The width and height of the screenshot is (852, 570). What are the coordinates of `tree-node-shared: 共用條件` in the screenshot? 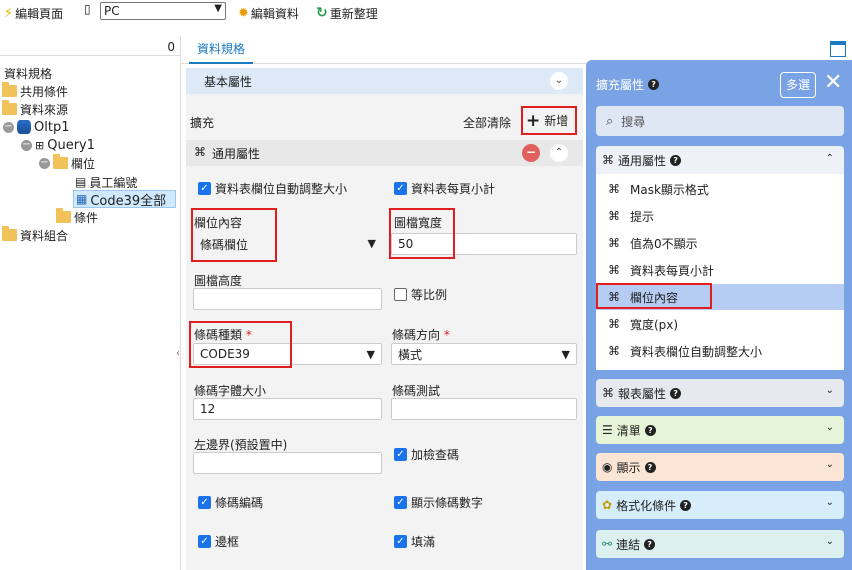 It's located at (35, 91).